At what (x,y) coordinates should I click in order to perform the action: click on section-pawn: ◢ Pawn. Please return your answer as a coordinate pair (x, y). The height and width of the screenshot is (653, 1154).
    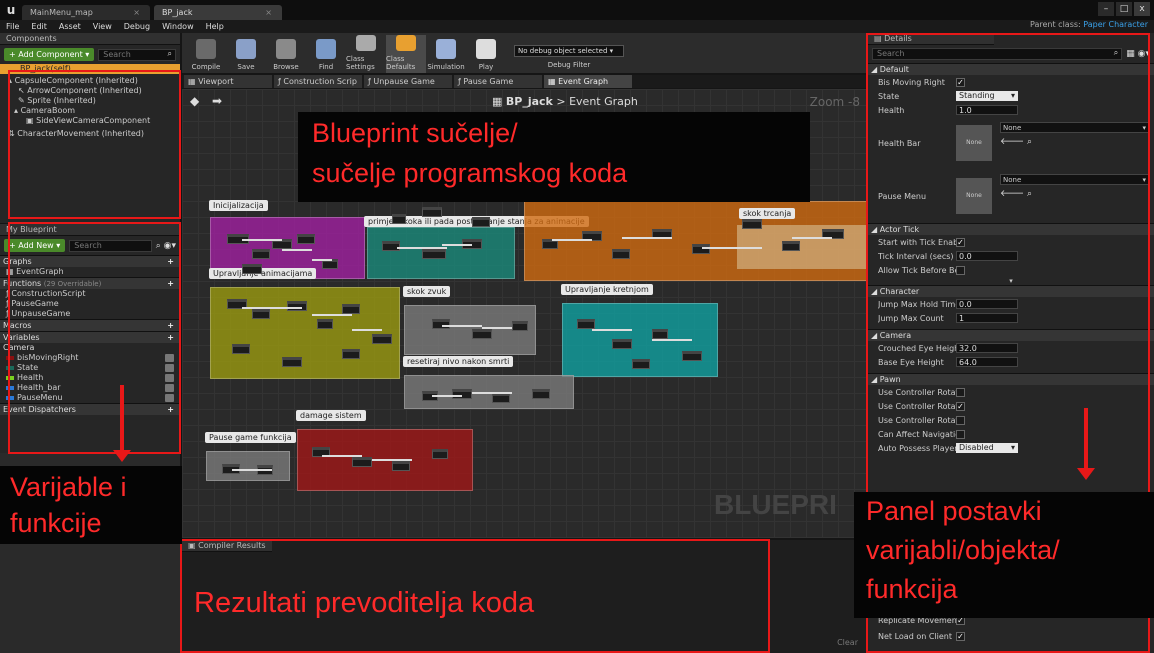
    Looking at the image, I should click on (1011, 379).